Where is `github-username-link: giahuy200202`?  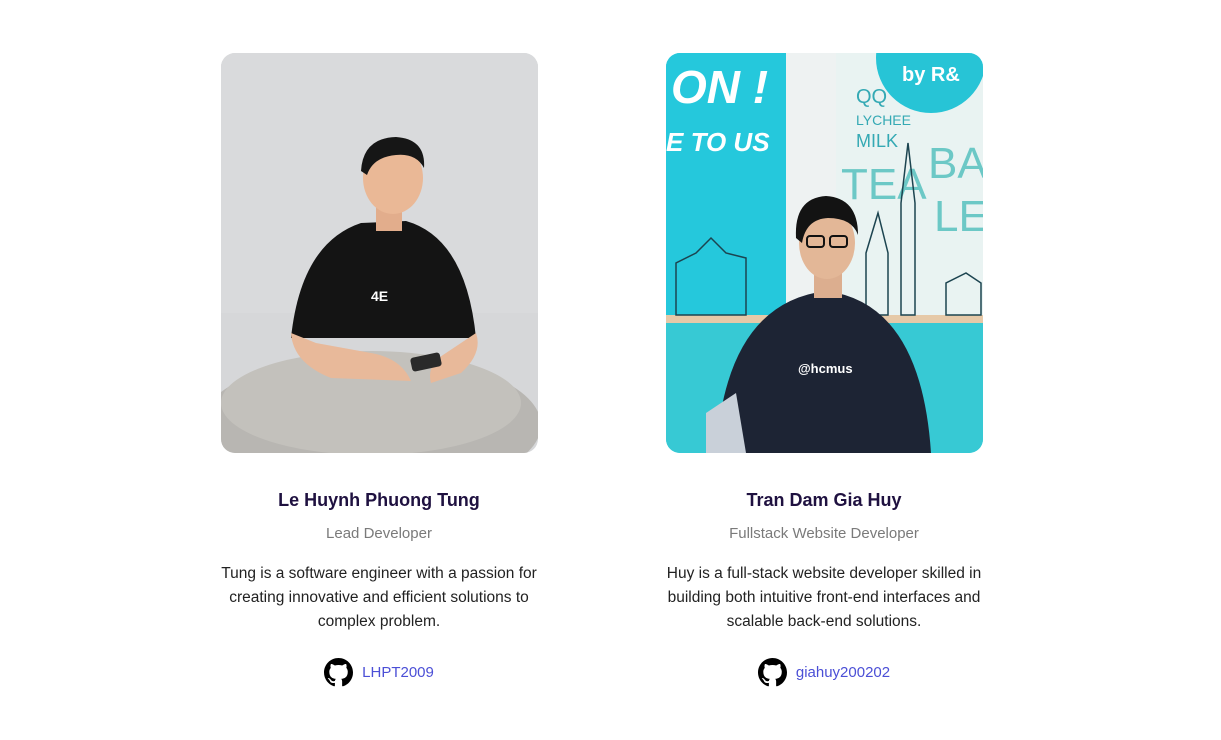
github-username-link: giahuy200202 is located at coordinates (843, 672).